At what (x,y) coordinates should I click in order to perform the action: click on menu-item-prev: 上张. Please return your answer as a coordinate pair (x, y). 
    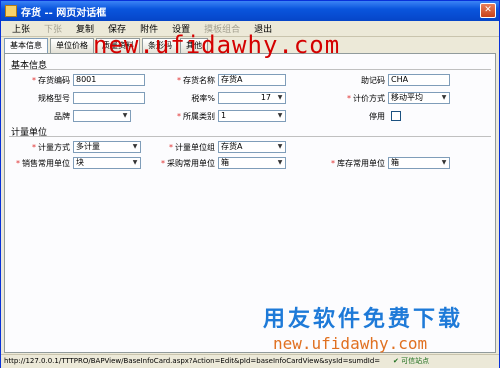
    Looking at the image, I should click on (21, 28).